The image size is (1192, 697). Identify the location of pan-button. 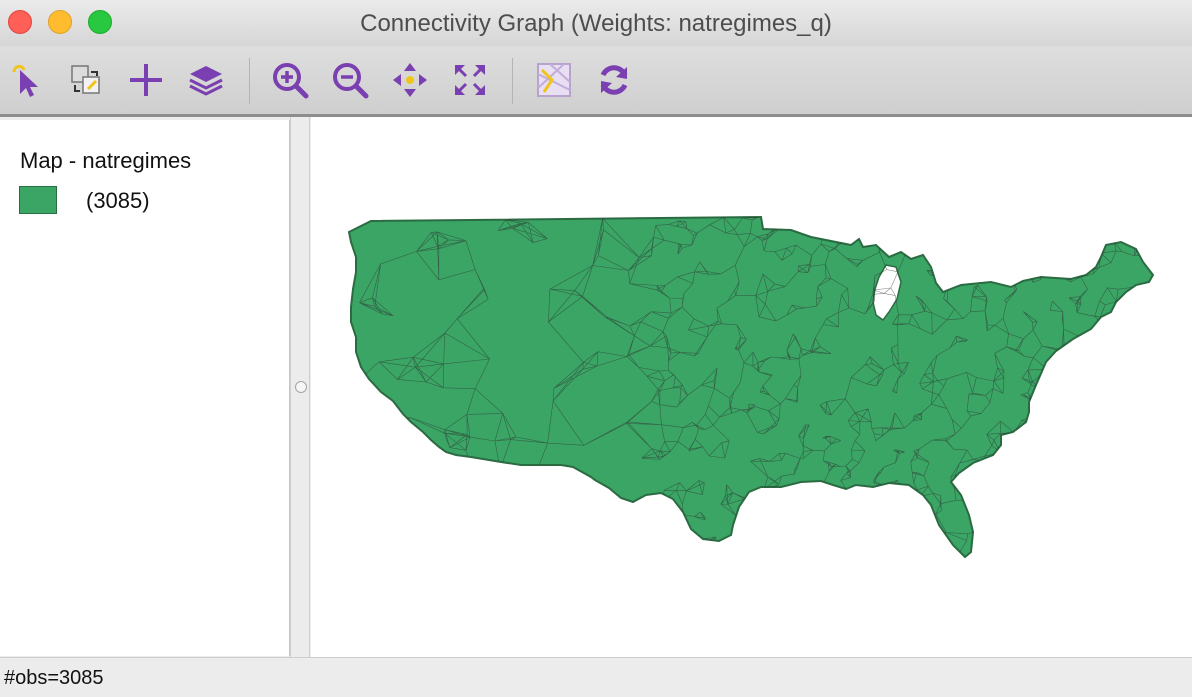
(410, 80).